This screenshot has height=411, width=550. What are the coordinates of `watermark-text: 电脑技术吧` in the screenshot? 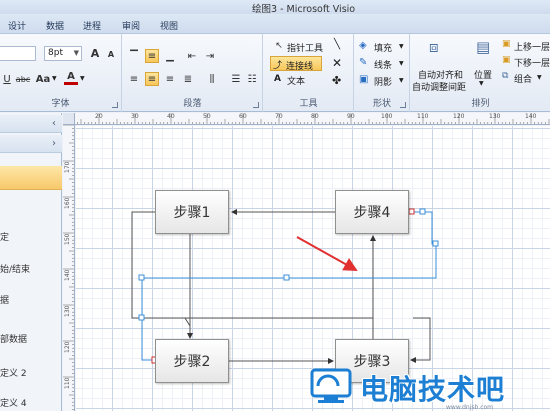 It's located at (433, 389).